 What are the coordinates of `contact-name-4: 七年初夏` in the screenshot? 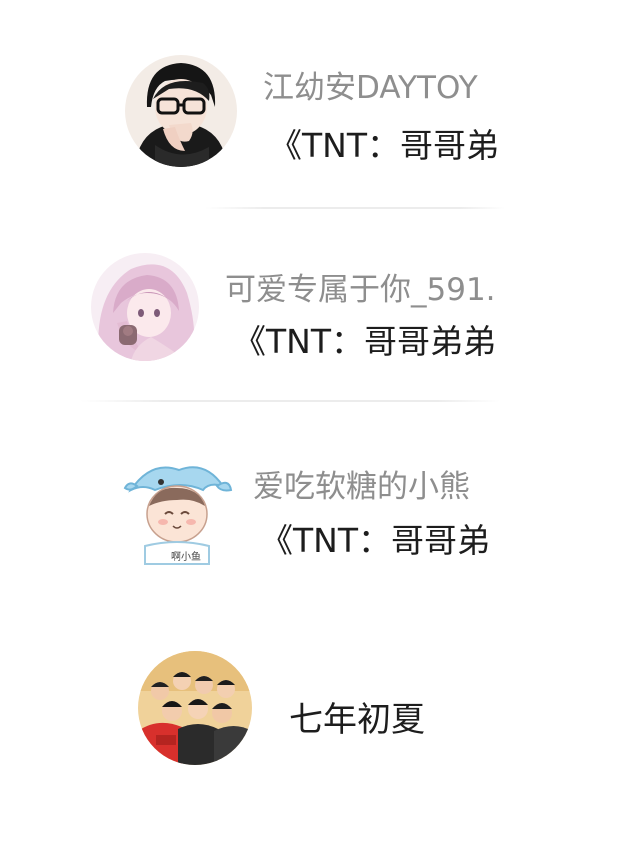 It's located at (357, 720).